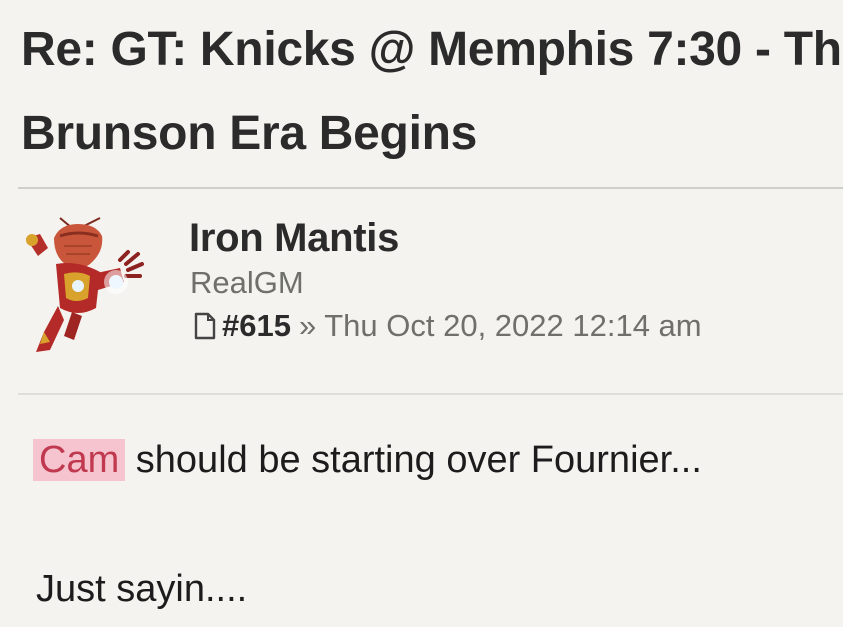 The height and width of the screenshot is (627, 843). Describe the element at coordinates (430, 188) in the screenshot. I see `title-divider` at that location.